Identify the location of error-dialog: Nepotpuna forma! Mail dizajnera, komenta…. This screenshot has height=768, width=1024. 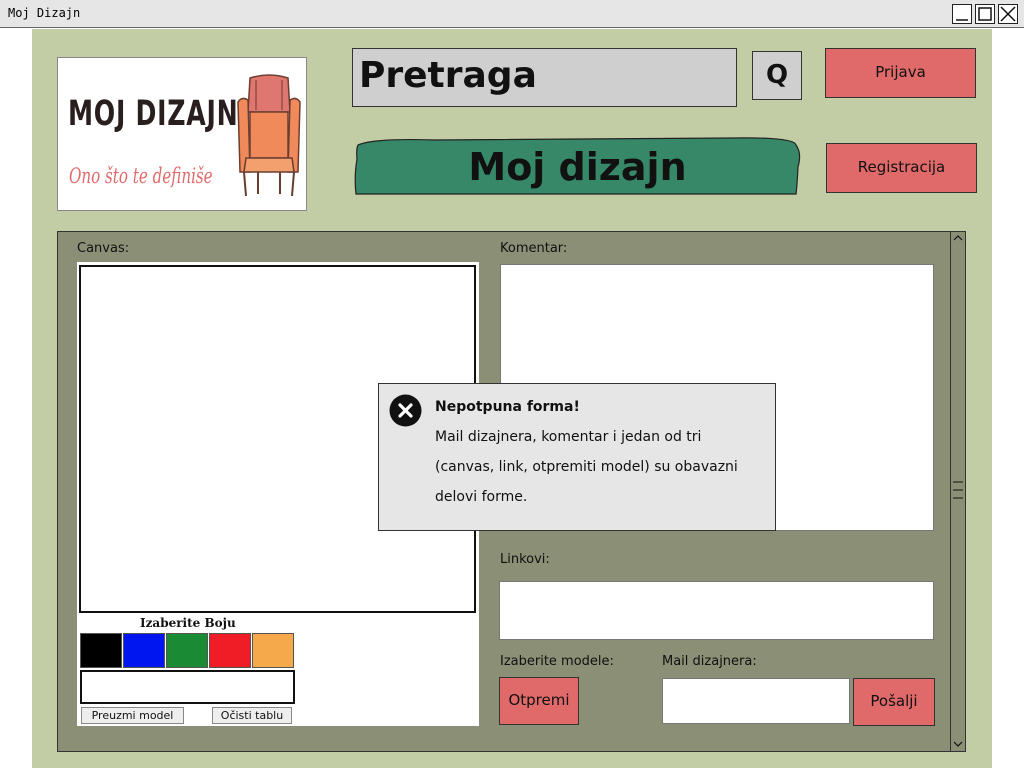
(577, 457).